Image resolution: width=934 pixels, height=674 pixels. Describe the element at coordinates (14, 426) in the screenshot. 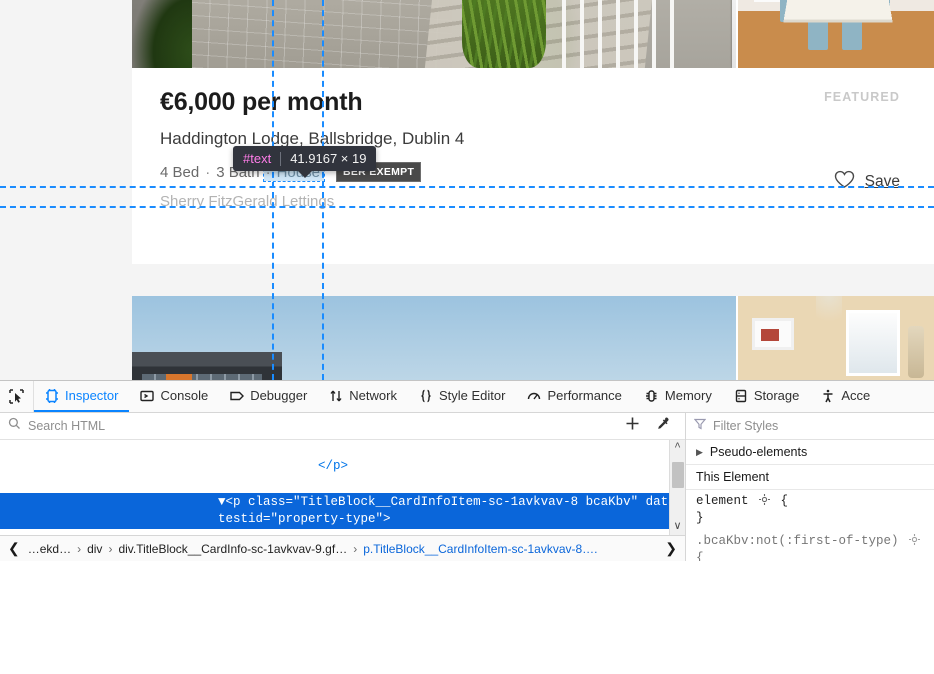

I see `search-icon` at that location.